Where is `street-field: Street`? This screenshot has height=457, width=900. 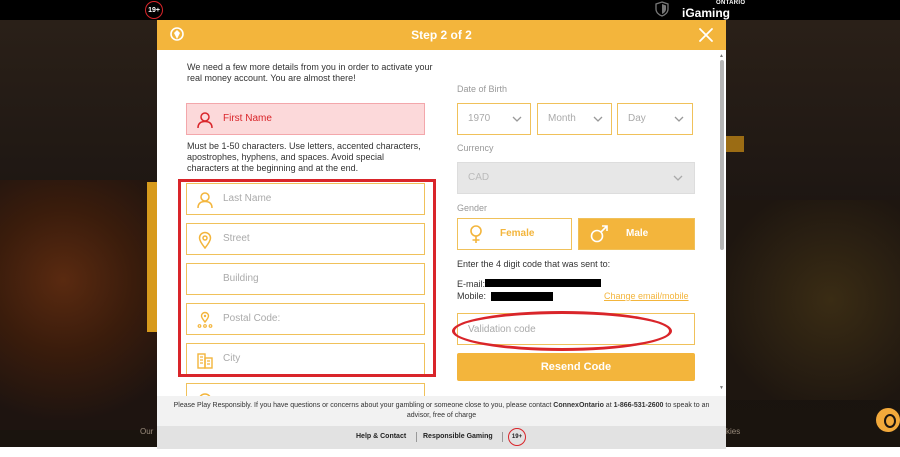
street-field: Street is located at coordinates (305, 239).